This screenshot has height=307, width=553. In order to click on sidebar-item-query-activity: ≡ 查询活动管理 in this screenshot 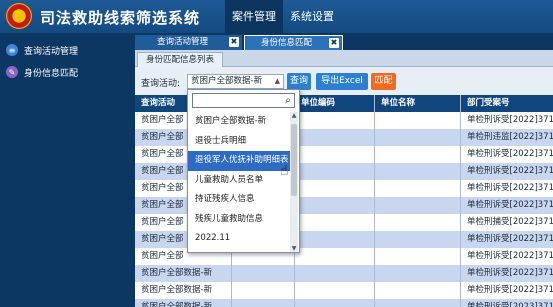, I will do `click(67, 50)`.